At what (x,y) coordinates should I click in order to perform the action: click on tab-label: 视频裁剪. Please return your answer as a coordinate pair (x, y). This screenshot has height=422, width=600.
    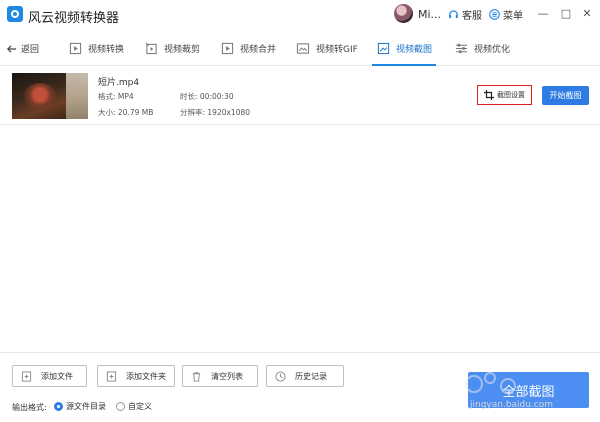
    Looking at the image, I should click on (182, 49).